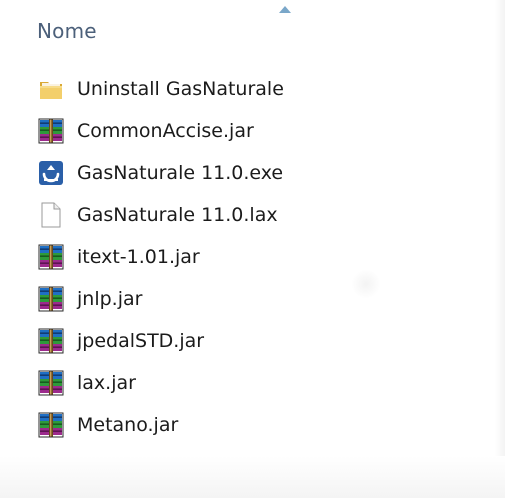 The width and height of the screenshot is (505, 498). I want to click on file-row: GasNaturale 11.0.exe, so click(257, 173).